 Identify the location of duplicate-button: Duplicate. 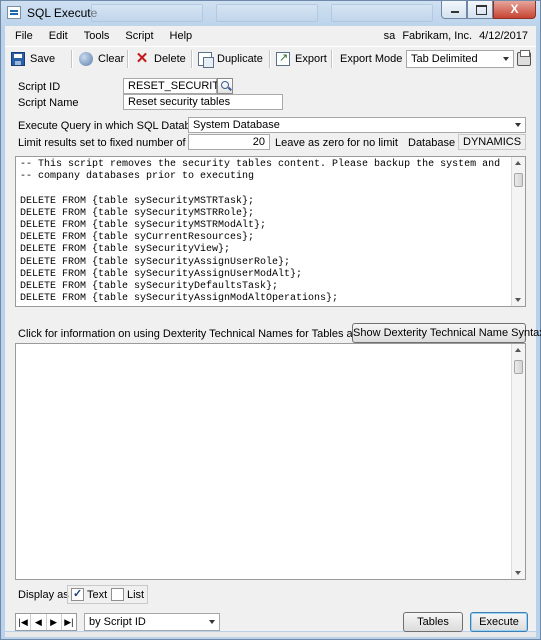
(230, 59).